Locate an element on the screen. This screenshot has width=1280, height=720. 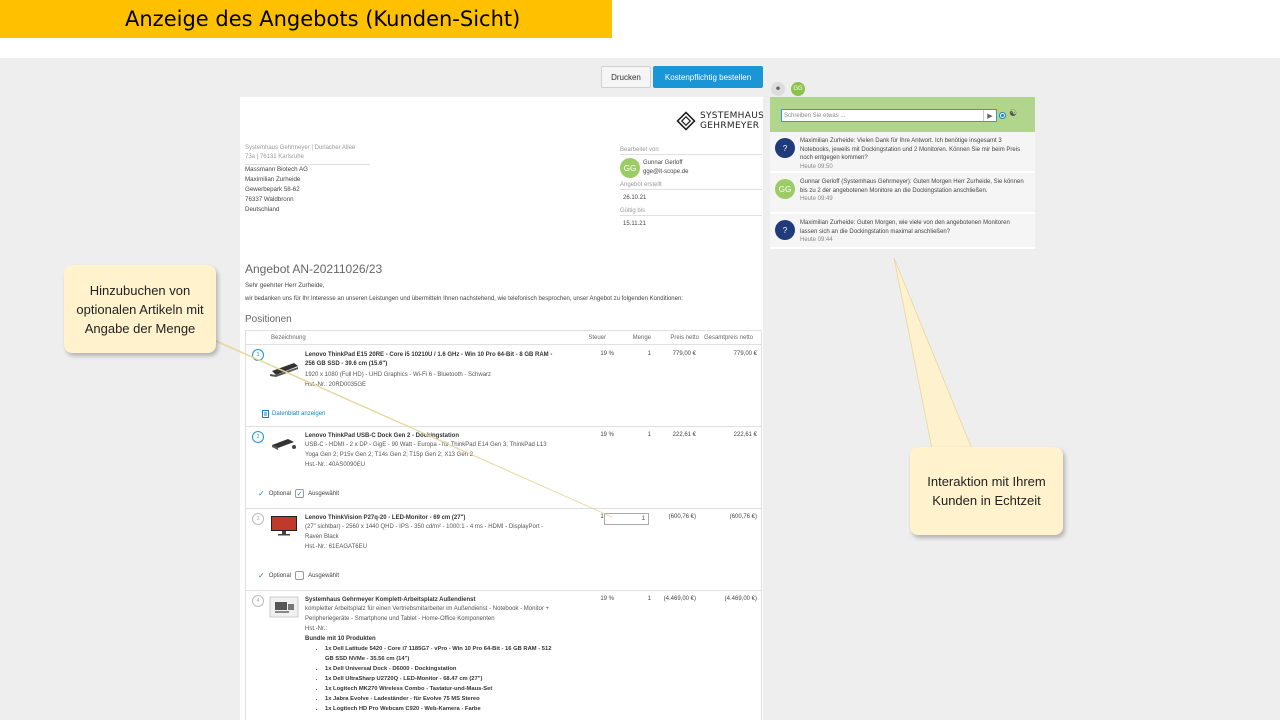
message-body: Gunnar Gerloff (Systemhaus Gehrmeyer) is located at coordinates (912, 186).